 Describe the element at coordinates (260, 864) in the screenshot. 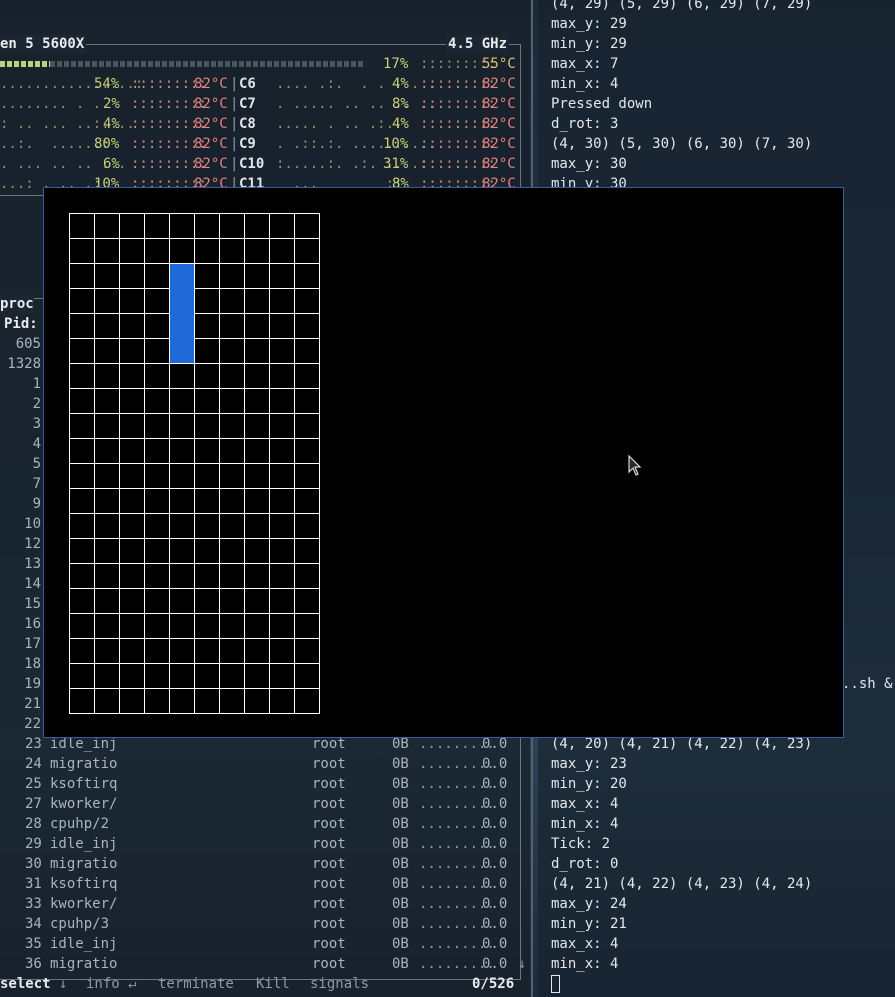

I see `table-row: 30 migratio root 0B......... 0.0` at that location.